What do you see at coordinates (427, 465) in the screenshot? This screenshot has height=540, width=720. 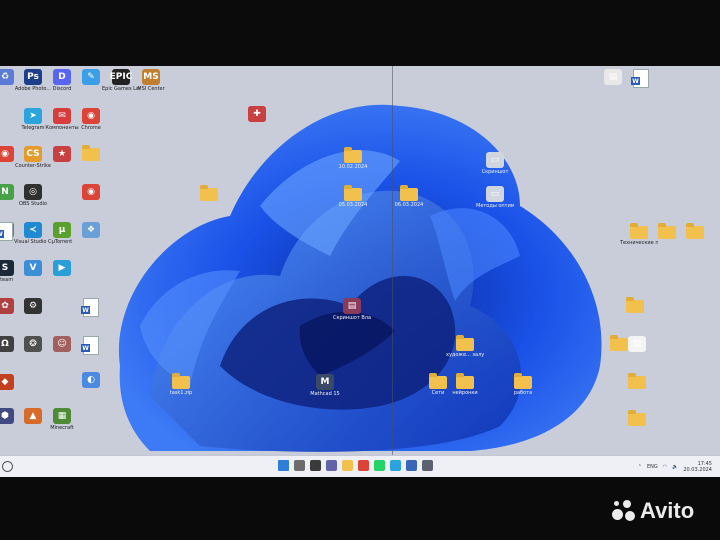 I see `settings-taskbar-icon` at bounding box center [427, 465].